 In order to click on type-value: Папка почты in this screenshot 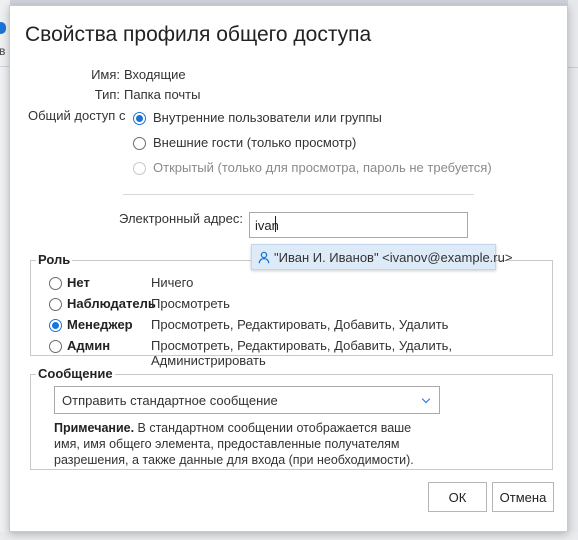, I will do `click(162, 94)`.